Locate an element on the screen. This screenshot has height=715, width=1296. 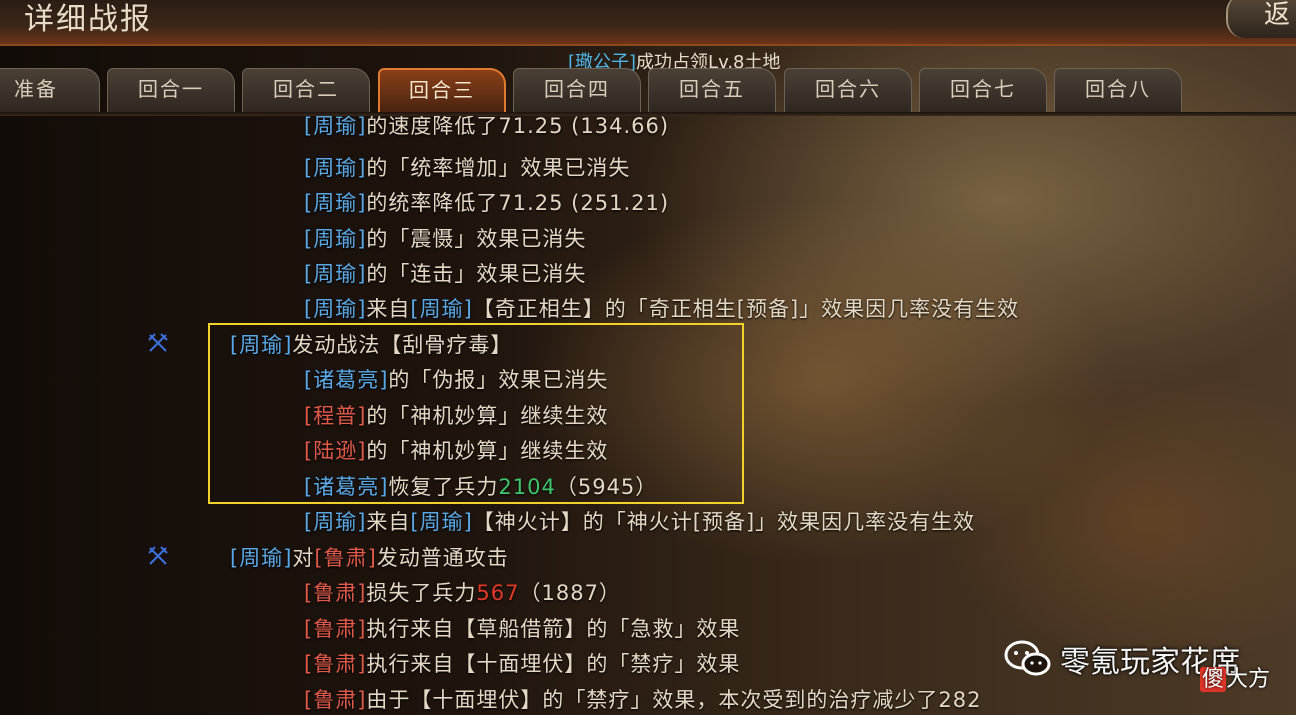
window-title: 详细战报 is located at coordinates (88, 19).